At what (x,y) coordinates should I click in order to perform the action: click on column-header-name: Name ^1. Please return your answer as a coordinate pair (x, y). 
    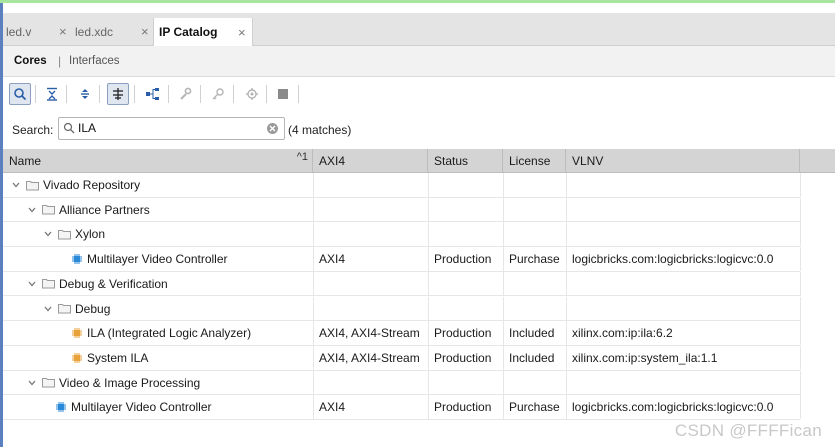
    Looking at the image, I should click on (158, 160).